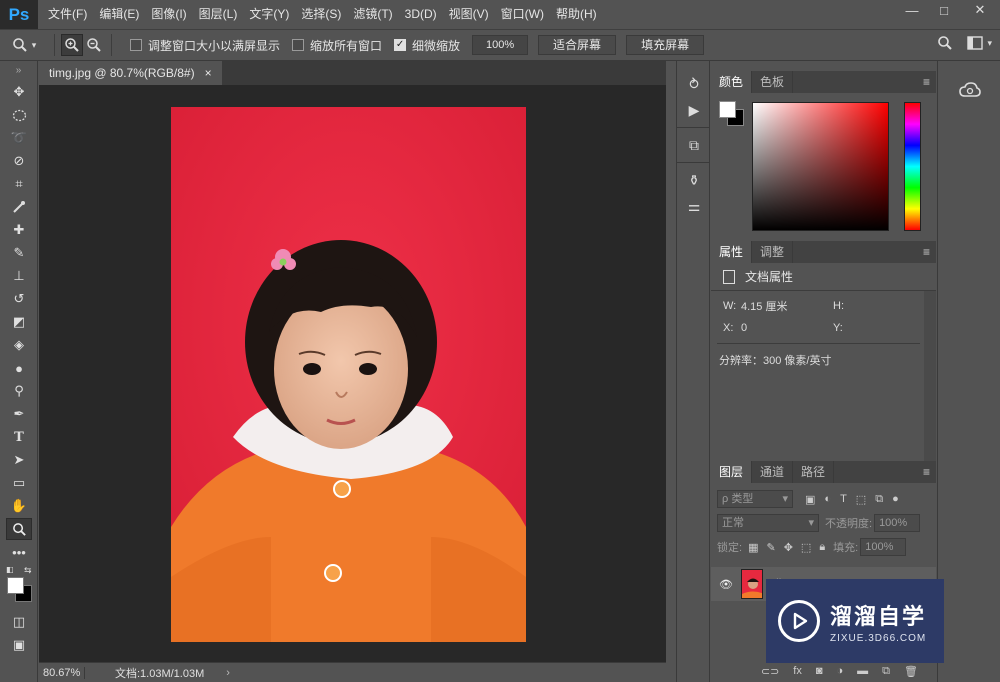 The height and width of the screenshot is (682, 1000). Describe the element at coordinates (19, 483) in the screenshot. I see `rectangle-icon: ▭` at that location.